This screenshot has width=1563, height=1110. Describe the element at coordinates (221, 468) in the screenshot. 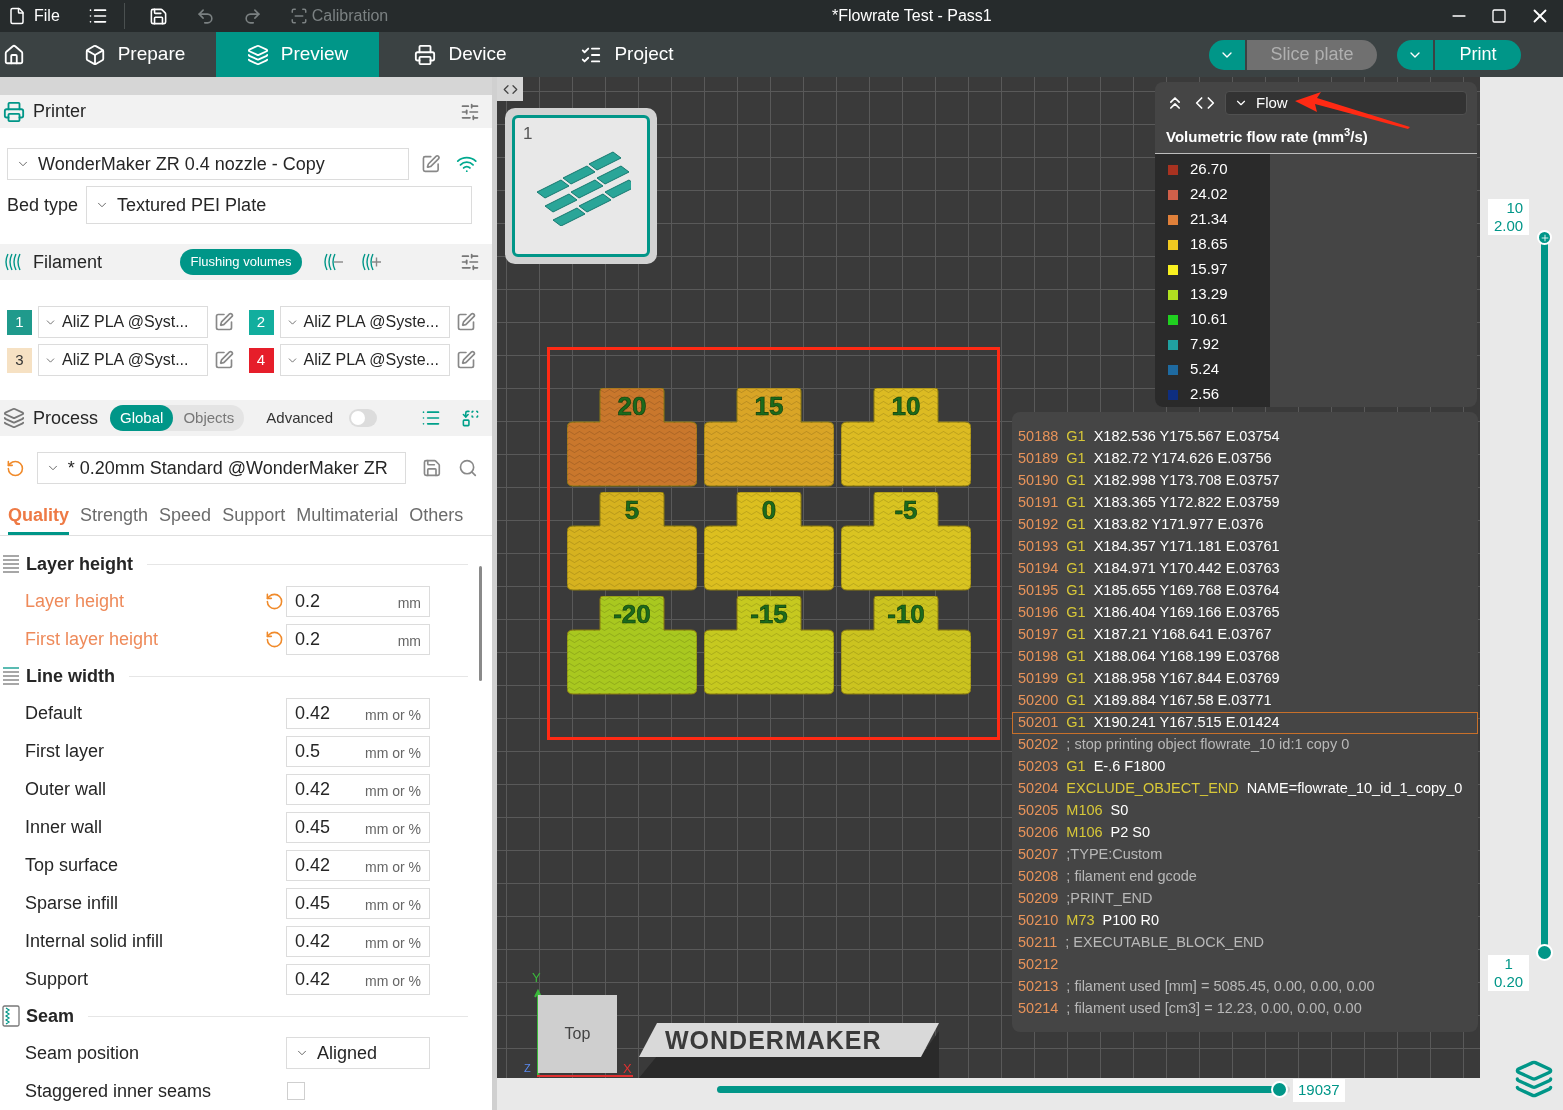

I see `process-preset-select: * 0.20mm Standard @WonderMaker ZR` at that location.